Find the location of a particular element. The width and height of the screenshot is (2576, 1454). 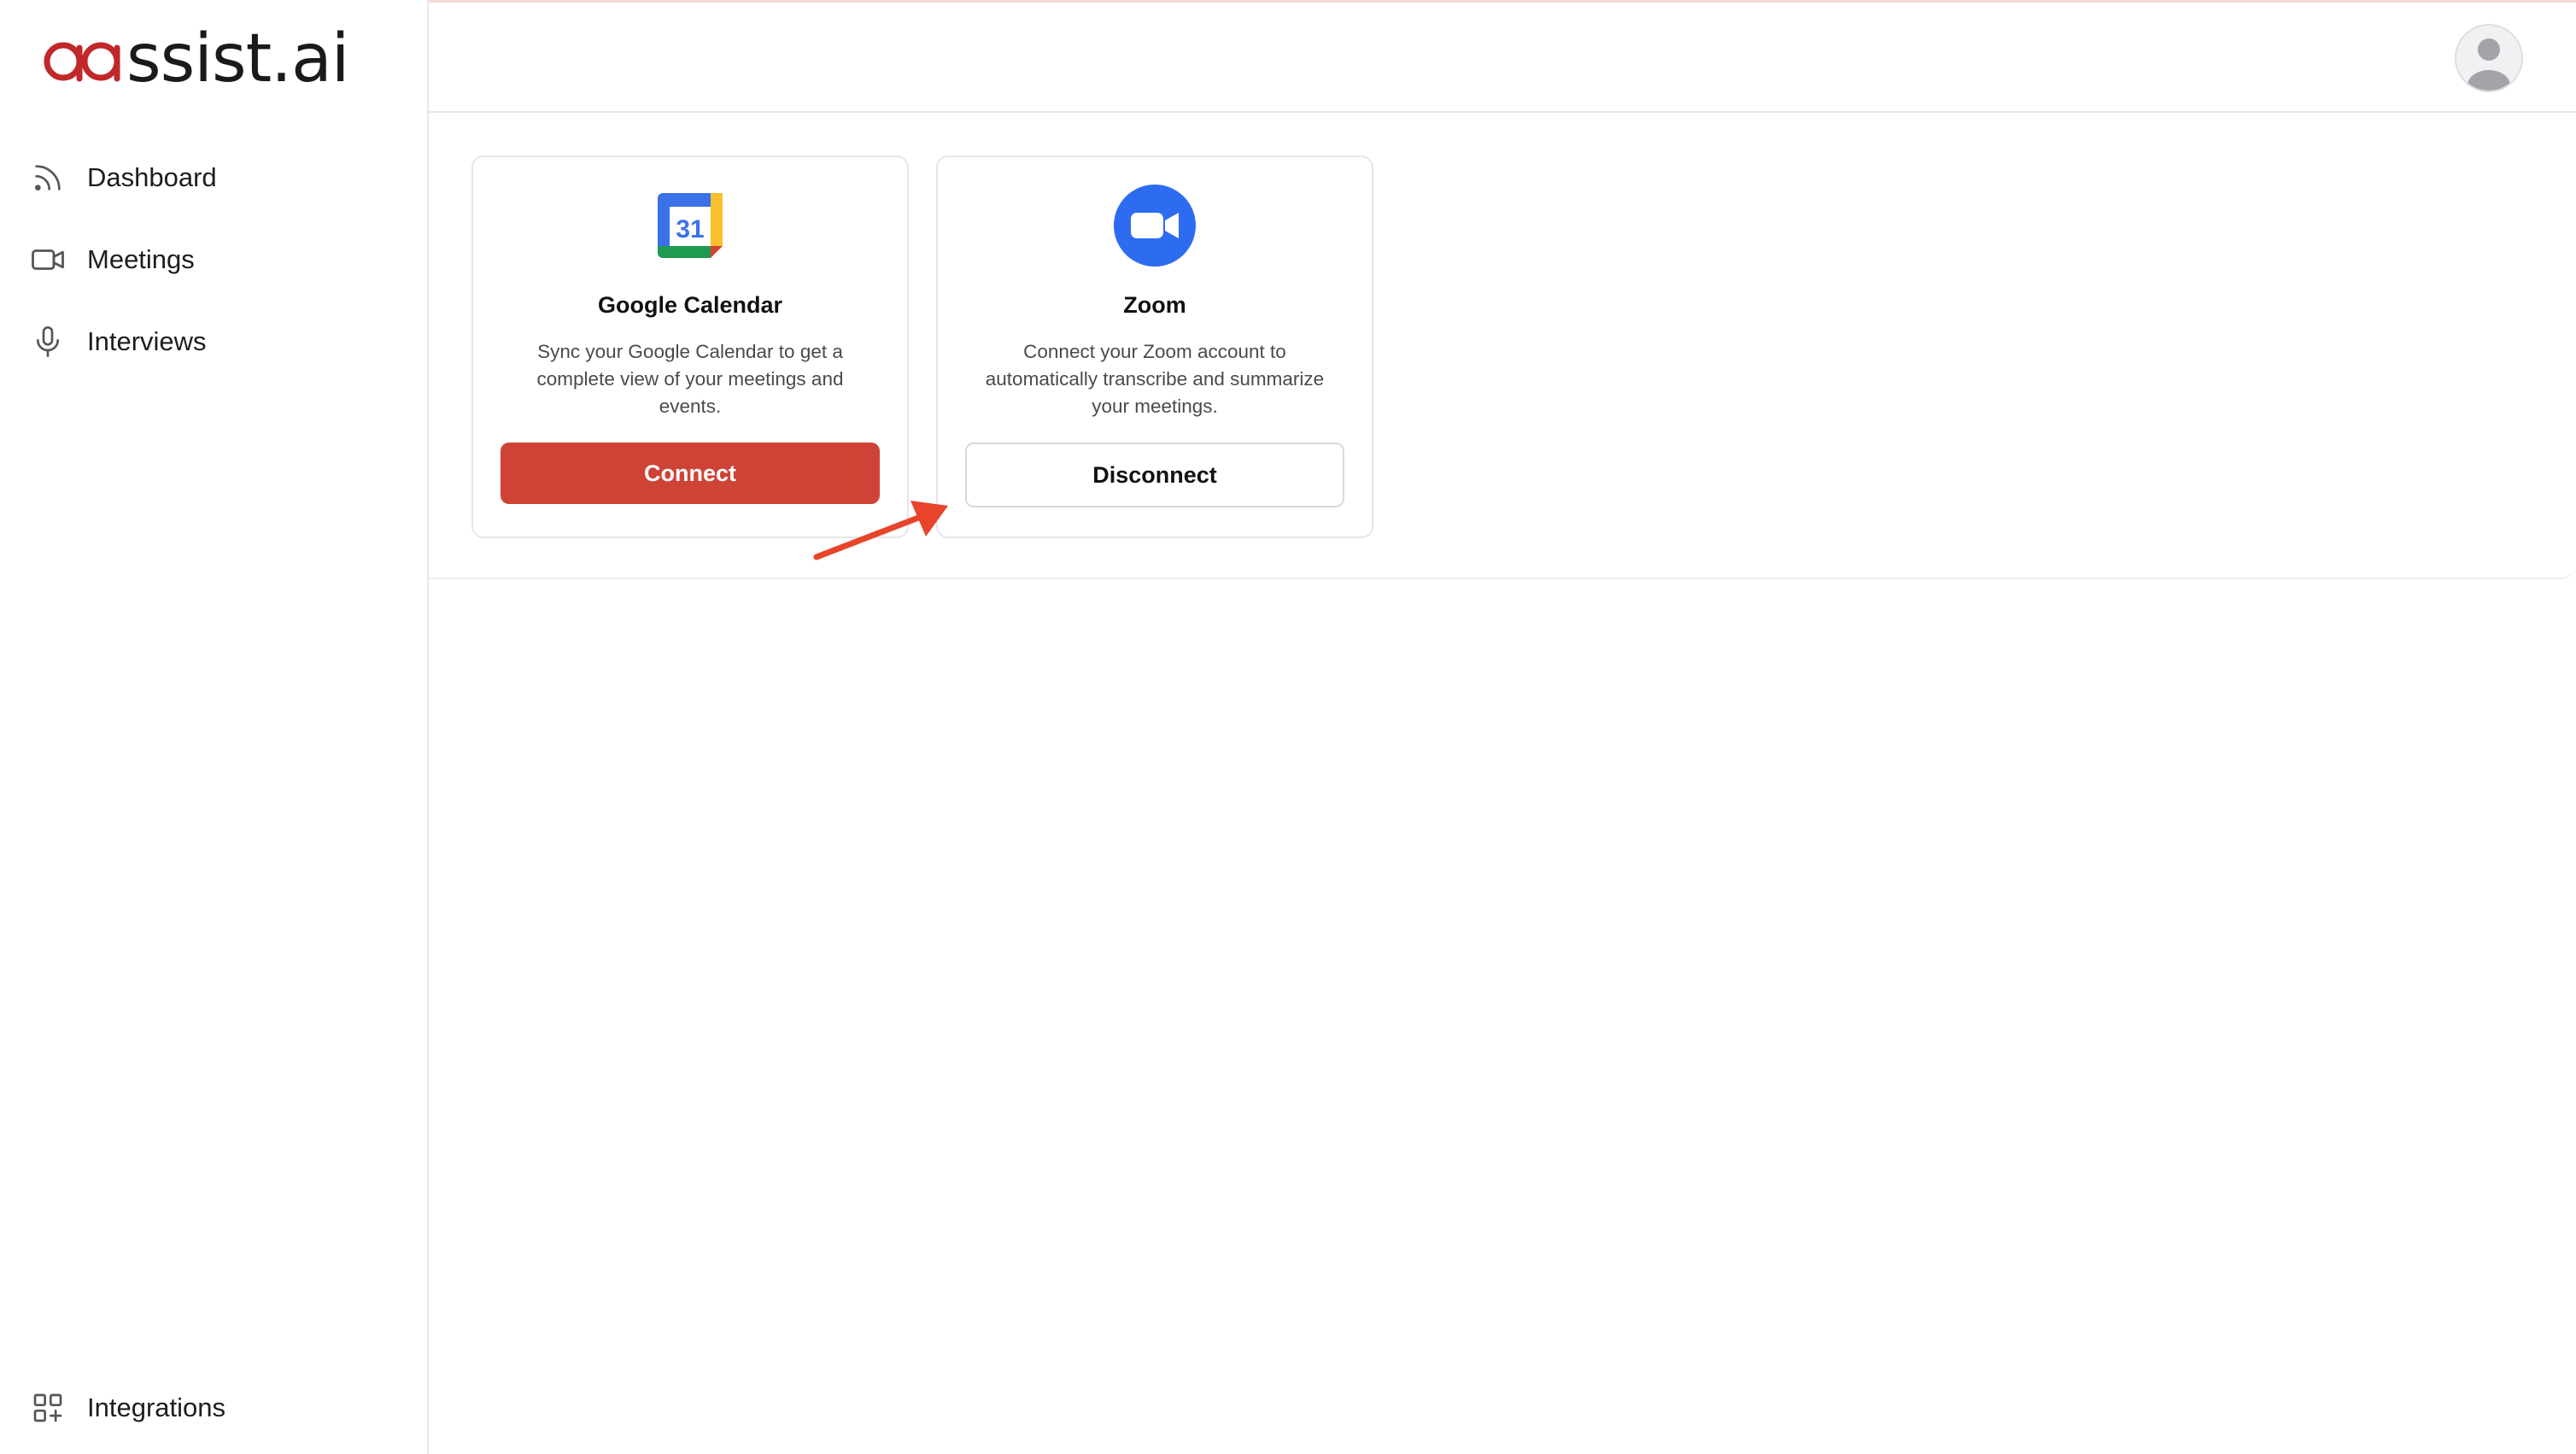

sidebar-item-label: Integrations is located at coordinates (156, 1407).